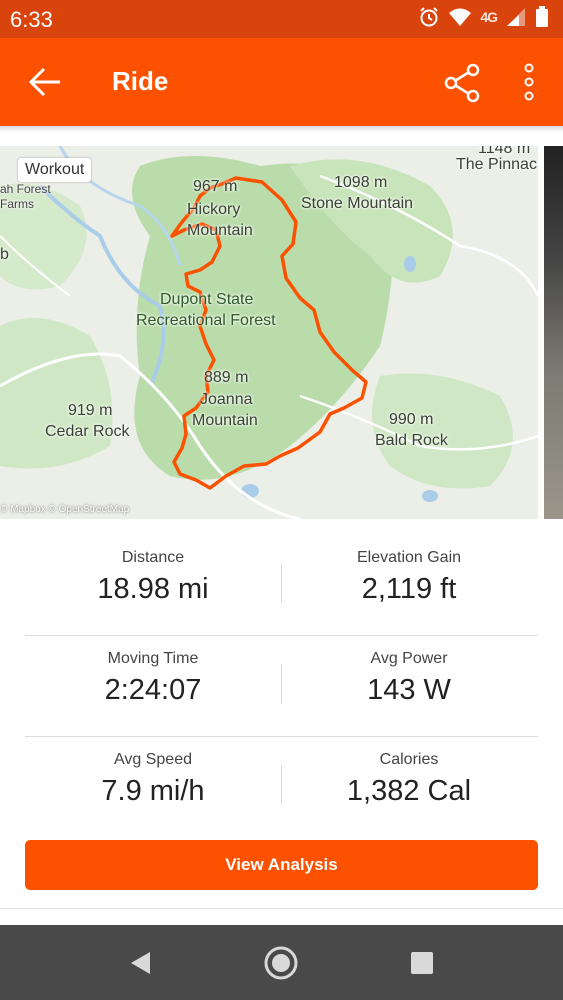 Image resolution: width=563 pixels, height=1000 pixels. Describe the element at coordinates (542, 16) in the screenshot. I see `battery-icon` at that location.